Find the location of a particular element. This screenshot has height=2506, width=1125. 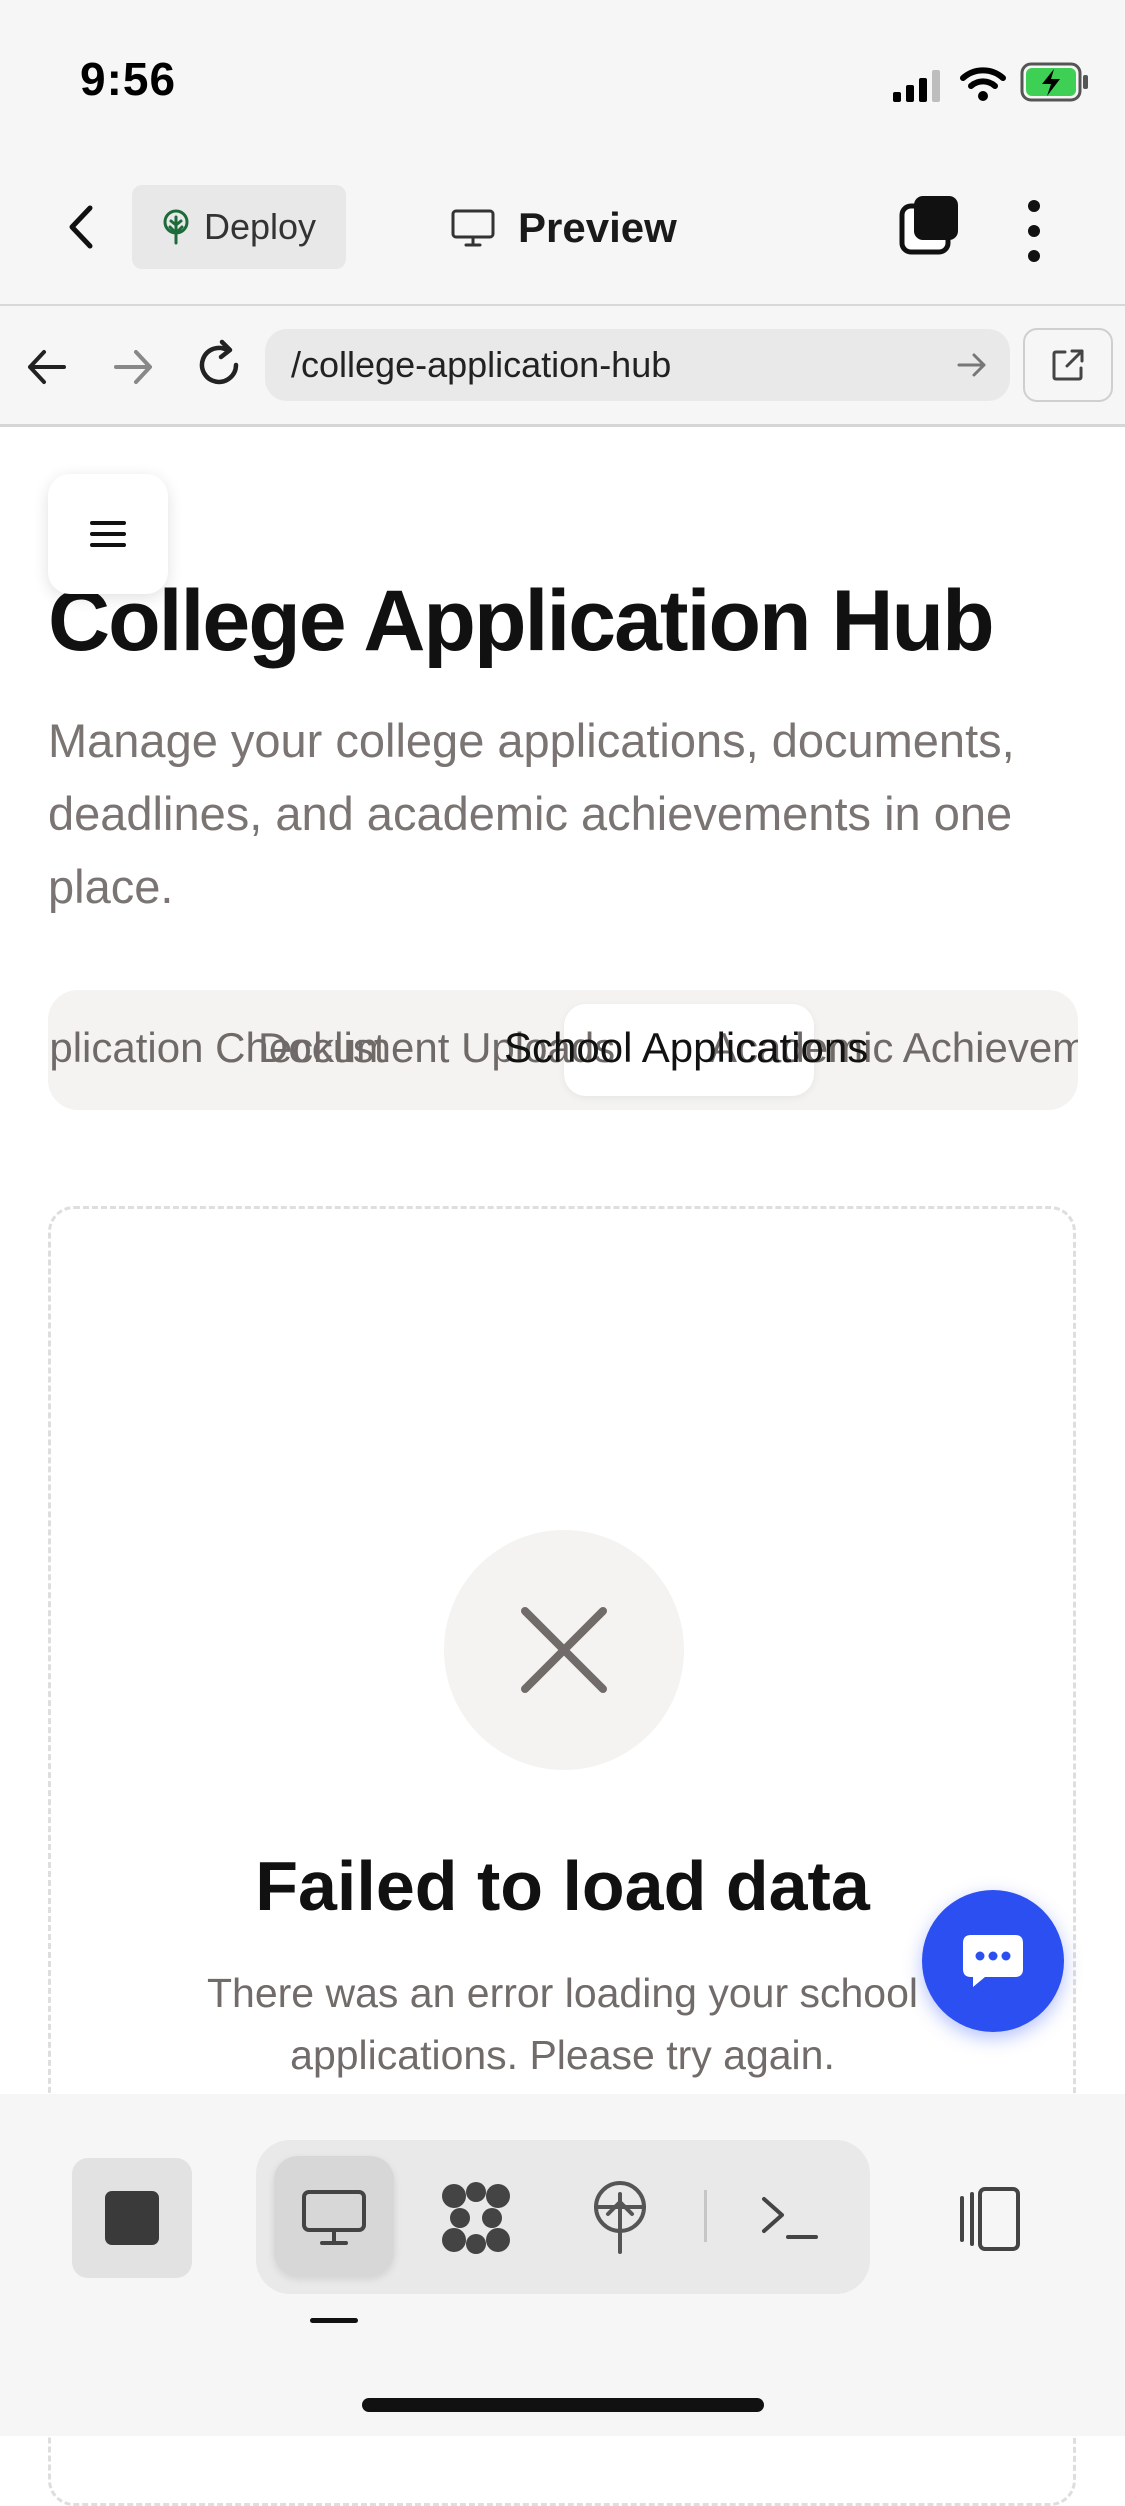

page-title: College Application Hub is located at coordinates (521, 621).